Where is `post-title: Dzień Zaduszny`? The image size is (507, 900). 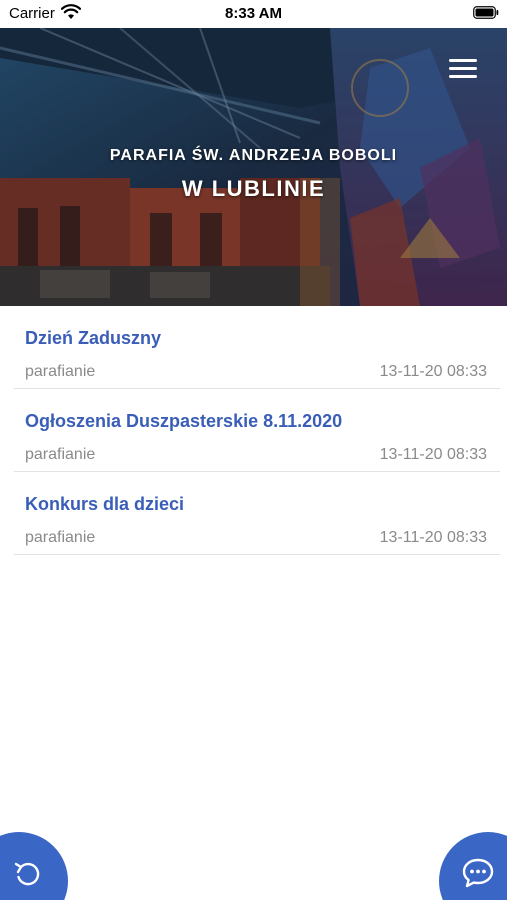
post-title: Dzień Zaduszny is located at coordinates (93, 338).